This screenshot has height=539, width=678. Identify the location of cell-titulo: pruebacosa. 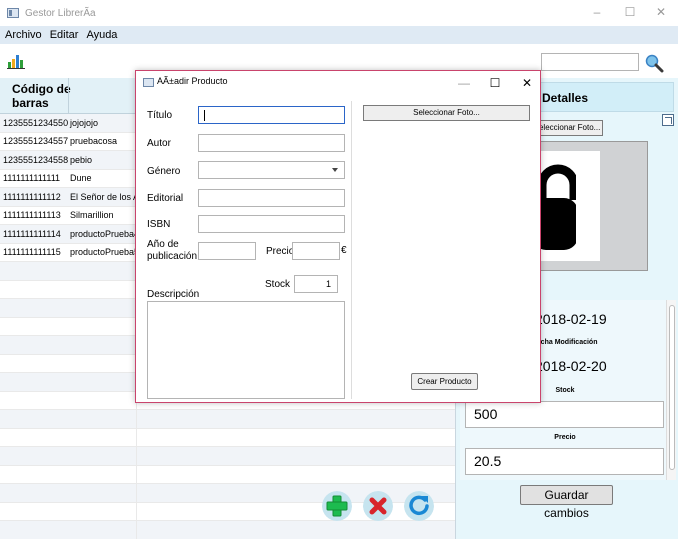
(94, 141).